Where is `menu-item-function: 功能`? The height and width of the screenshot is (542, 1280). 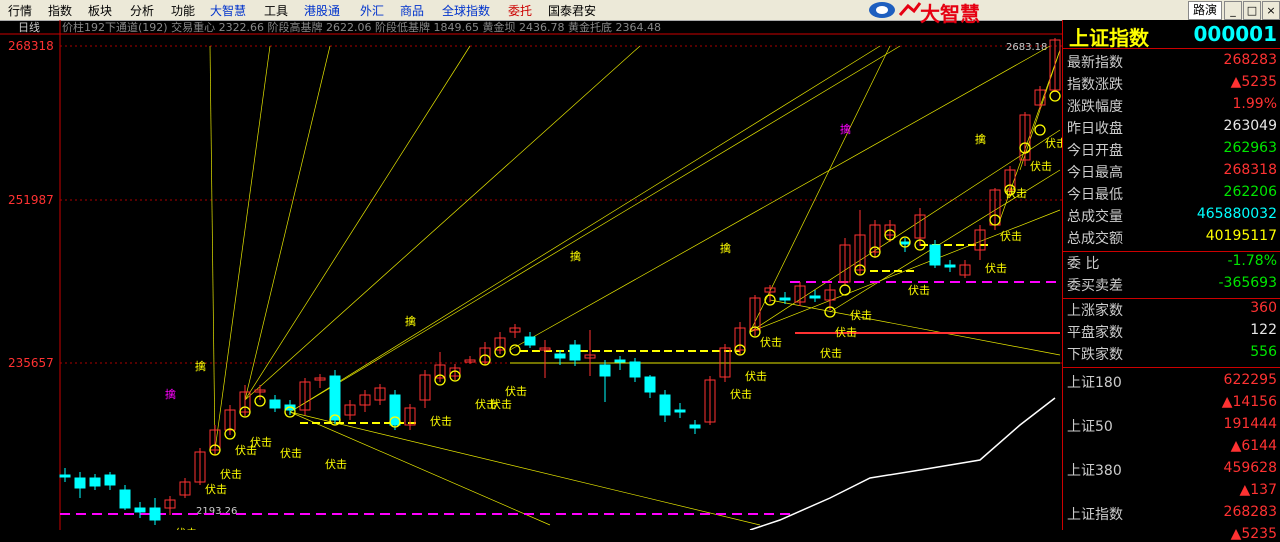
menu-item-function: 功能 is located at coordinates (183, 10).